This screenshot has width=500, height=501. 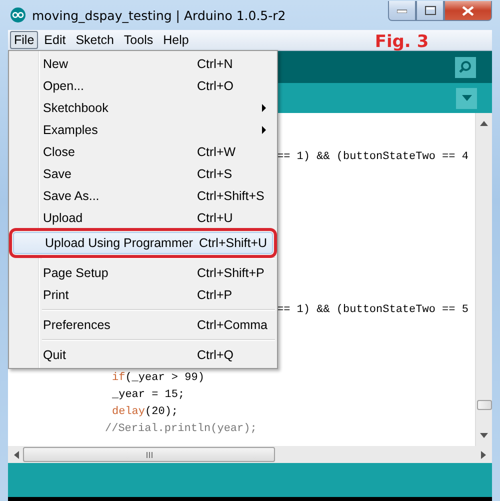 I want to click on window-title: moving_dspay_testing | Arduino 1.0.5-r2, so click(x=159, y=15).